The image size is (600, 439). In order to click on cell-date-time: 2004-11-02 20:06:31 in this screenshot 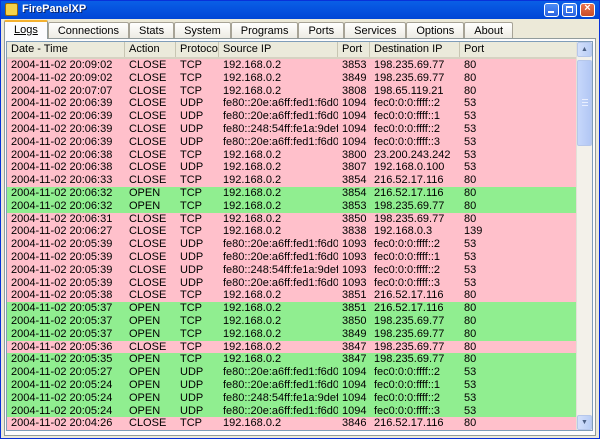, I will do `click(62, 218)`.